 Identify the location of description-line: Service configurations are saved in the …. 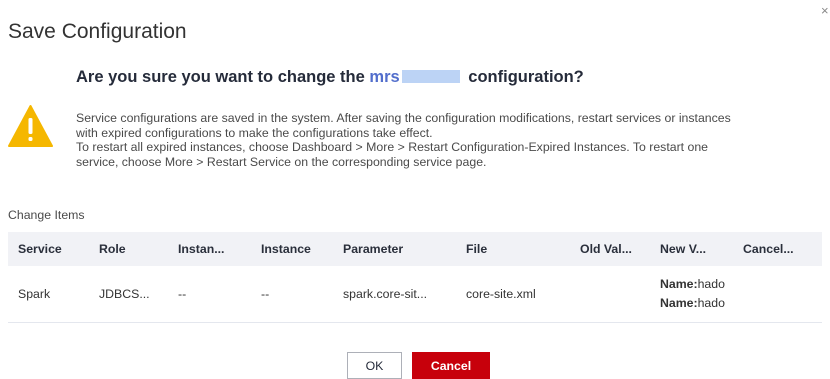
(403, 118).